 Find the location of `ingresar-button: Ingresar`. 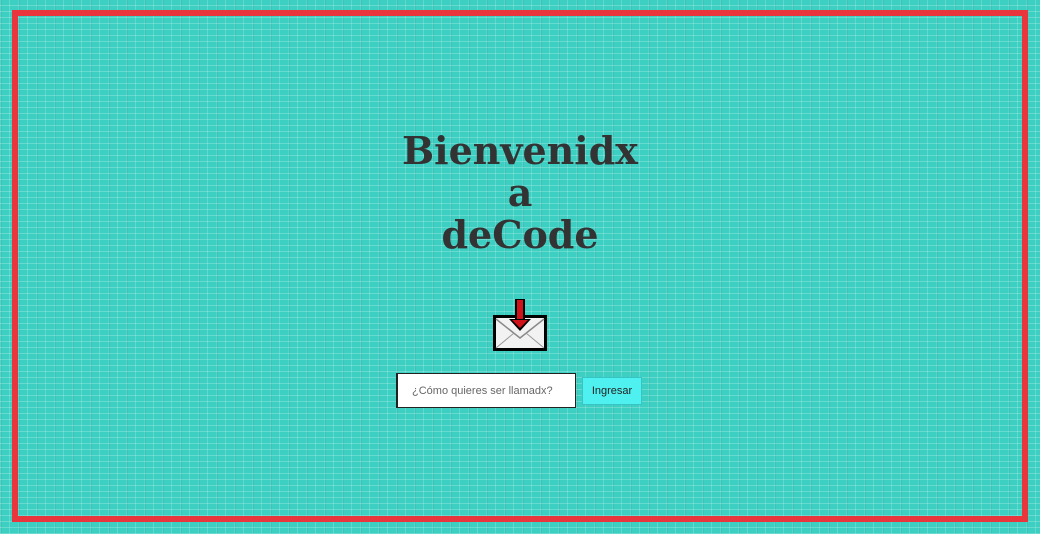

ingresar-button: Ingresar is located at coordinates (612, 391).